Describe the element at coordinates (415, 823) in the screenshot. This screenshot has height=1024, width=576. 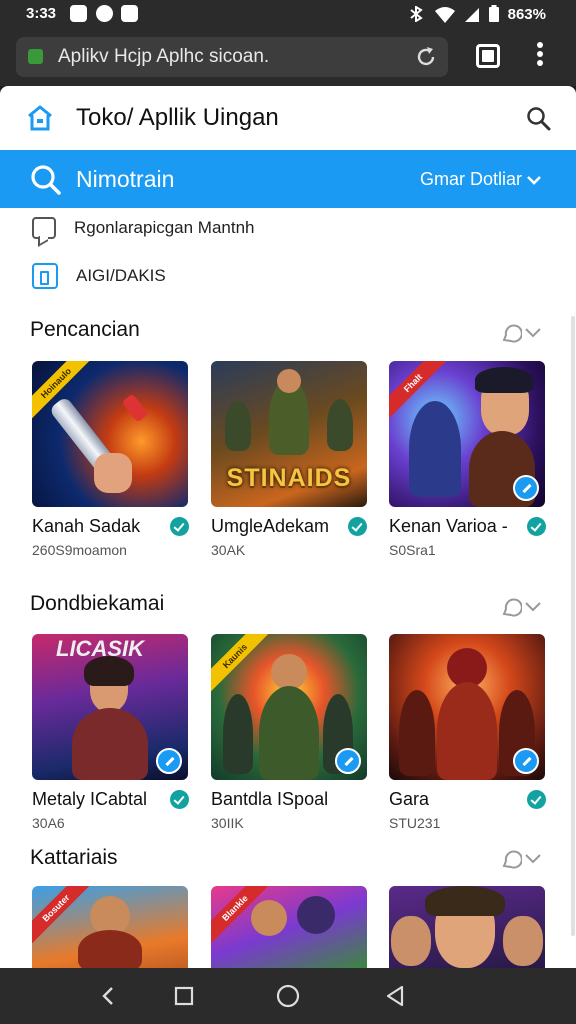
I see `app-meta: STU231` at that location.